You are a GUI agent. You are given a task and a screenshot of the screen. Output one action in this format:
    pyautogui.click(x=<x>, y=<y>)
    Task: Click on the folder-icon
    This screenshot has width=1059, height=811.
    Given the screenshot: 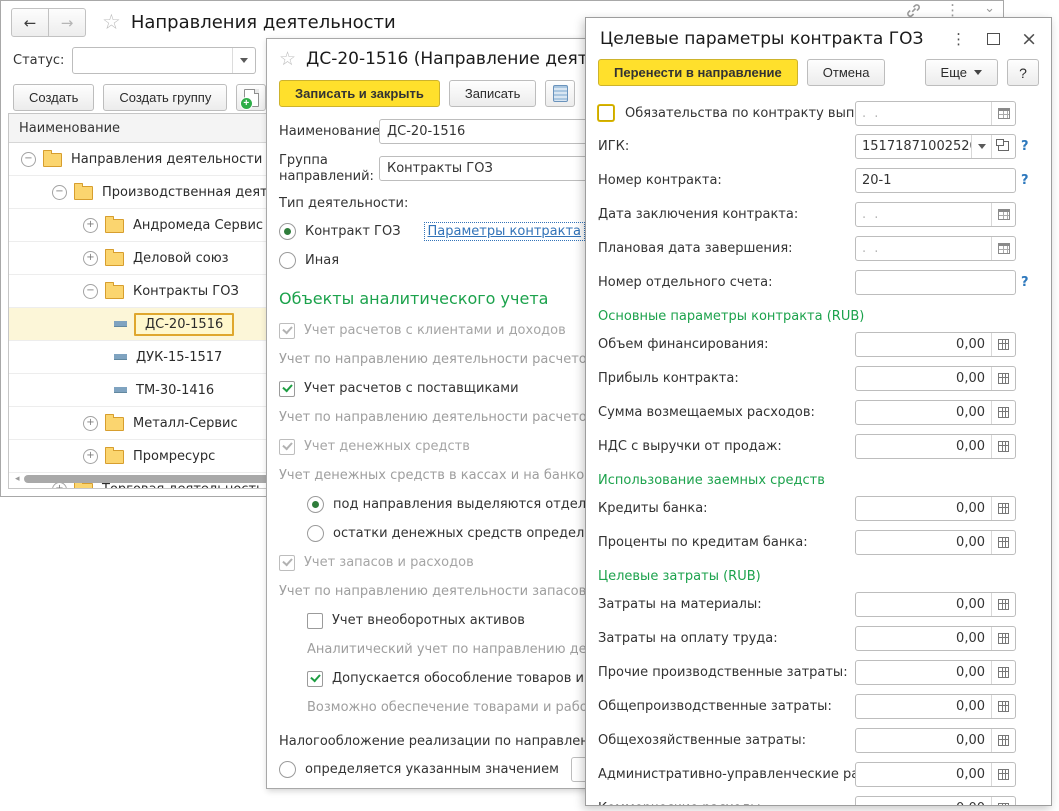 What is the action you would take?
    pyautogui.click(x=114, y=290)
    